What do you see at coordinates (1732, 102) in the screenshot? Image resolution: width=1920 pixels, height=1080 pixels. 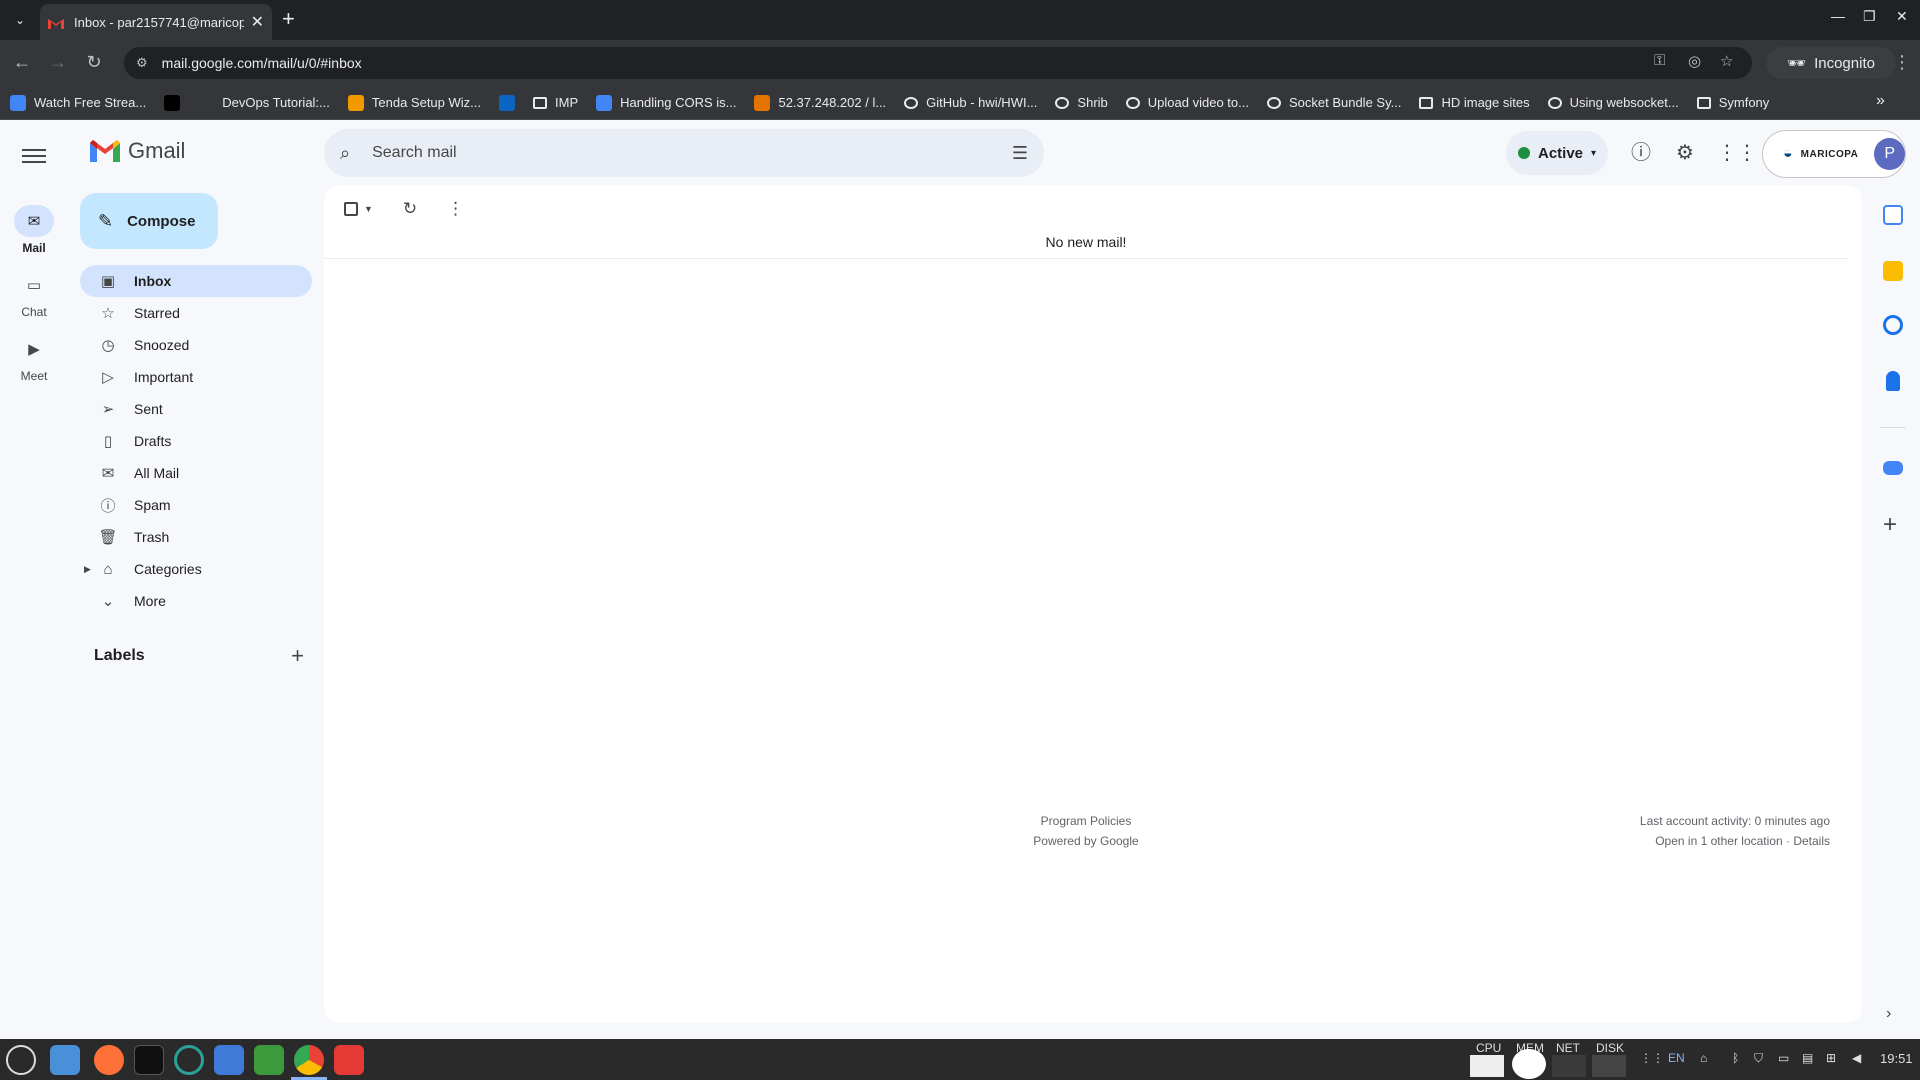 I see `bookmark-item: Symfony` at bounding box center [1732, 102].